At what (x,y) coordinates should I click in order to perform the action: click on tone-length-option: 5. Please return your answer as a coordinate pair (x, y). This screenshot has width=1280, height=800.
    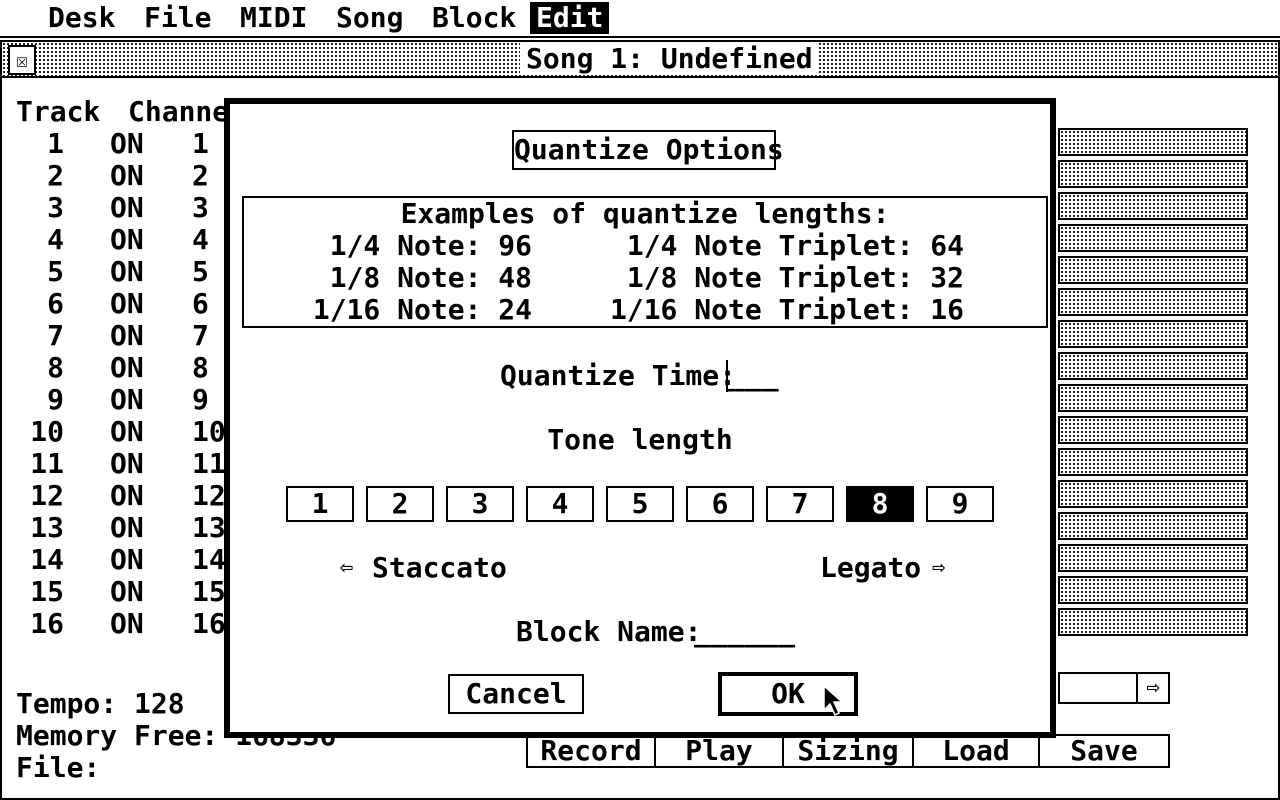
    Looking at the image, I should click on (640, 504).